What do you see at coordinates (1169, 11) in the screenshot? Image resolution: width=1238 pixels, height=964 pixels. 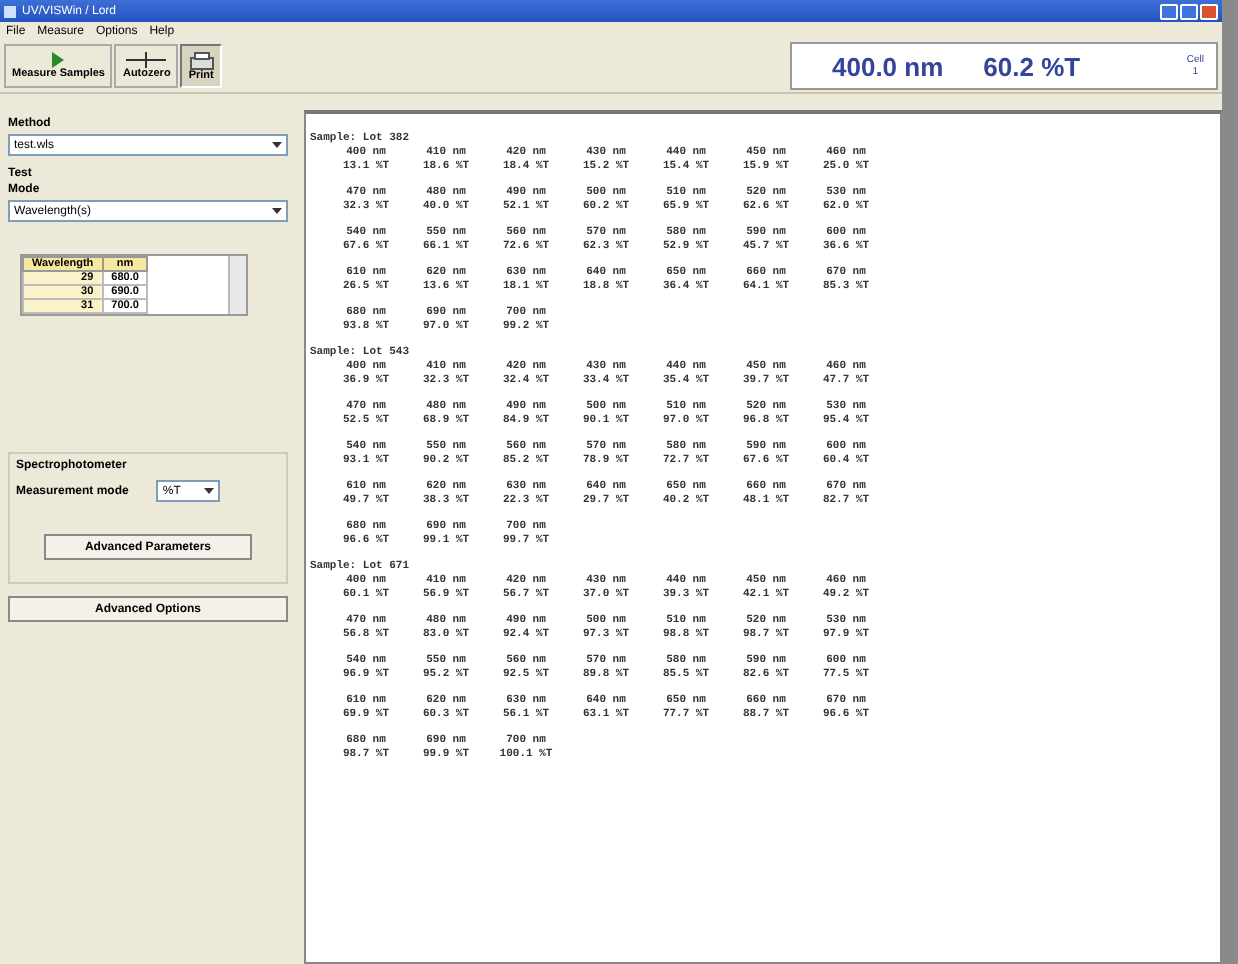 I see `minimize-button` at bounding box center [1169, 11].